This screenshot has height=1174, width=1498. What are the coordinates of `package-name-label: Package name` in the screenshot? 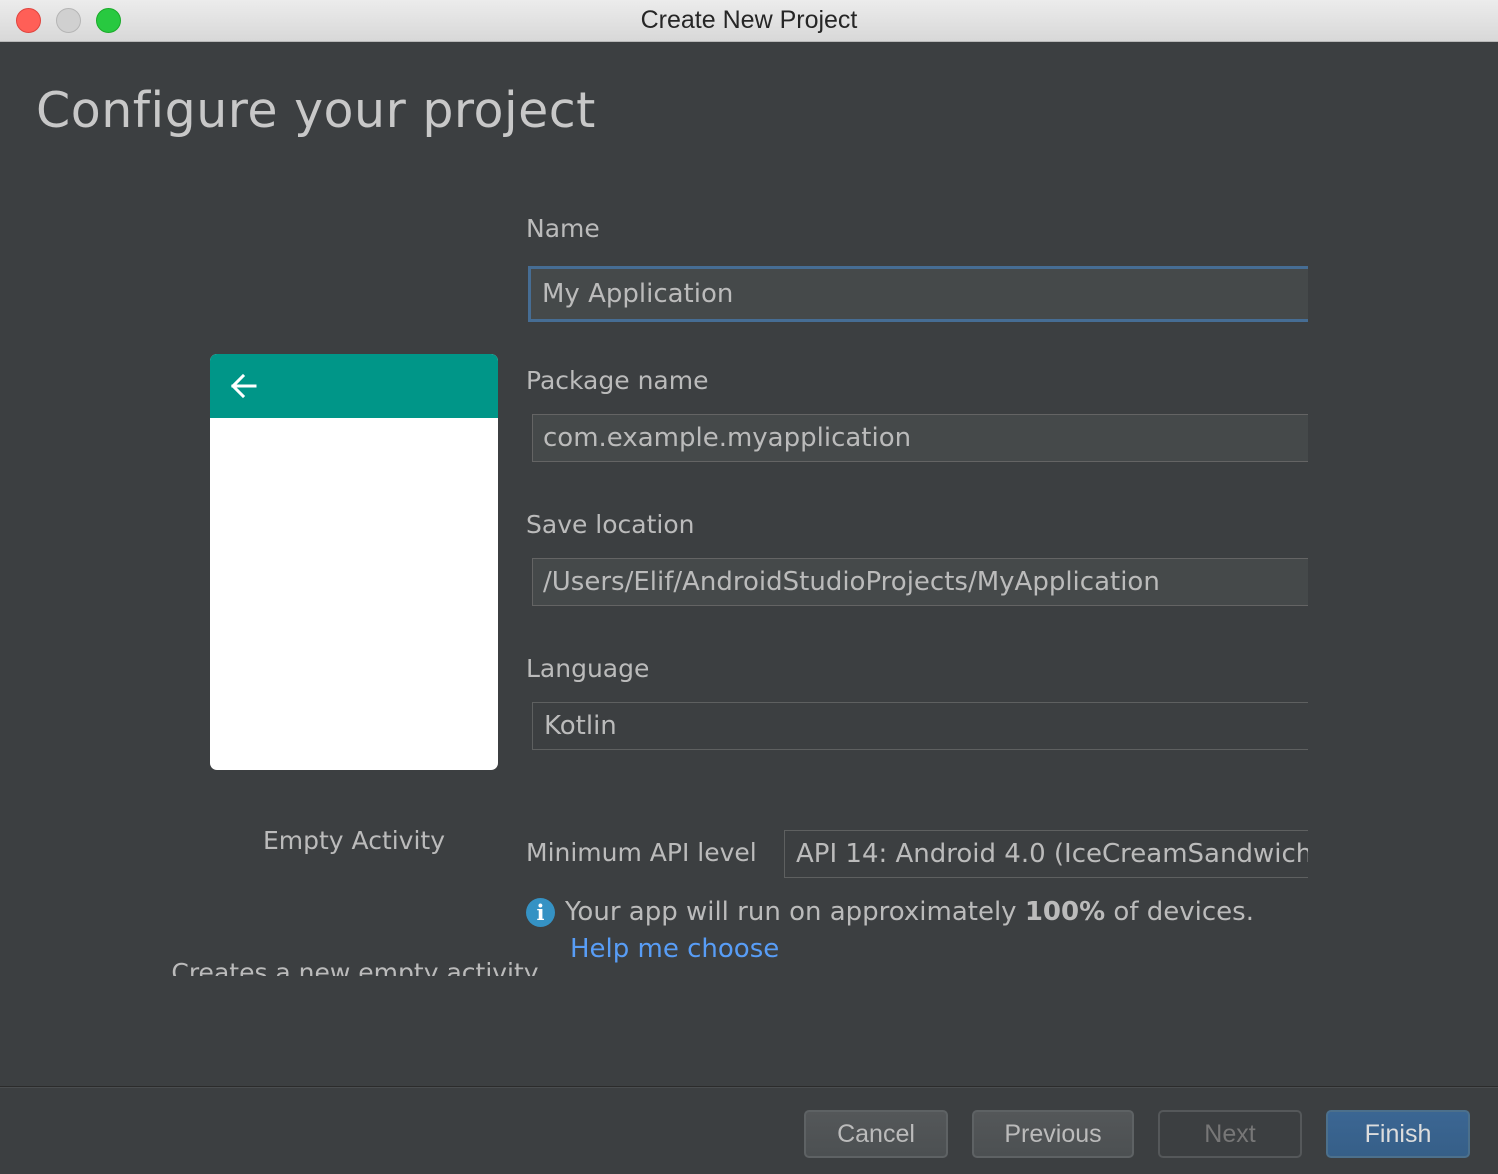 It's located at (617, 380).